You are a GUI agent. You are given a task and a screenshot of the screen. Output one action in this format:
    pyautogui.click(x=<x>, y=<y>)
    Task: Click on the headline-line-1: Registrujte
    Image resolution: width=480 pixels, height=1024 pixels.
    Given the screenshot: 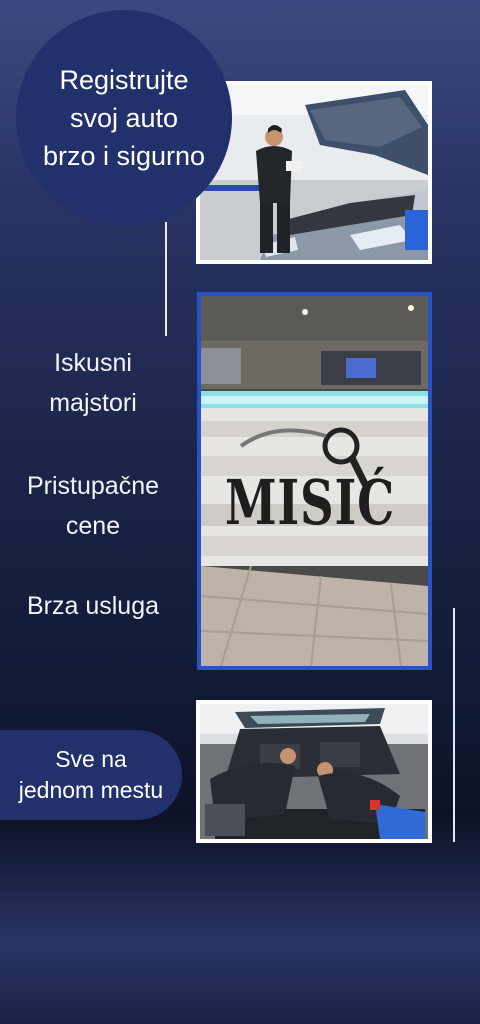 What is the action you would take?
    pyautogui.click(x=124, y=80)
    